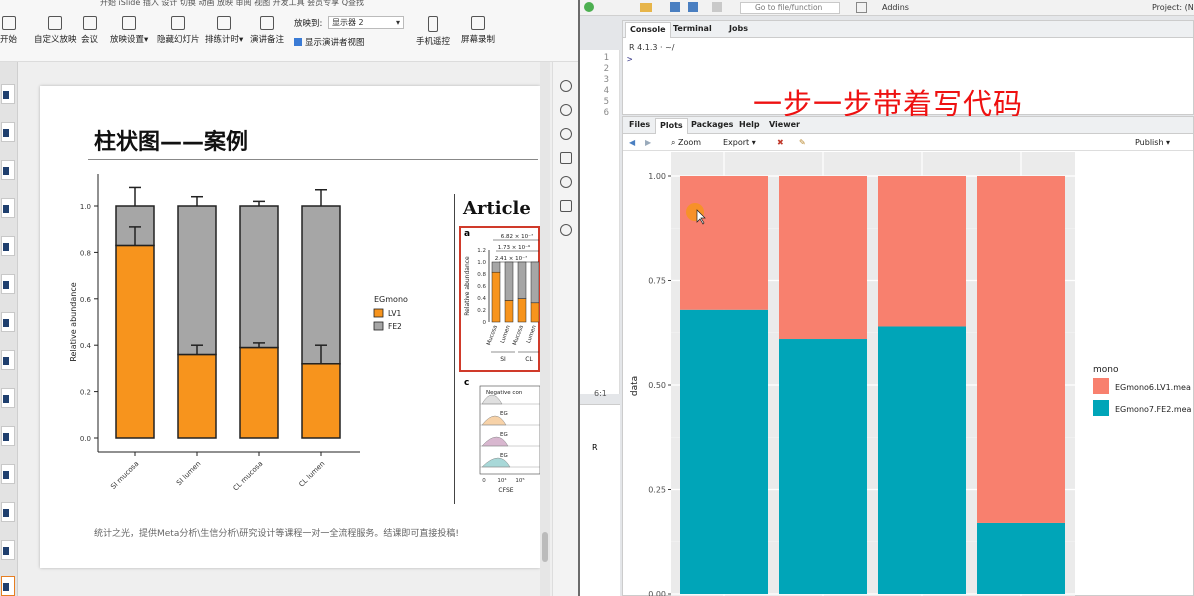 The height and width of the screenshot is (596, 1194). Describe the element at coordinates (55, 30) in the screenshot. I see `custom-show-button: 自定义放映` at that location.